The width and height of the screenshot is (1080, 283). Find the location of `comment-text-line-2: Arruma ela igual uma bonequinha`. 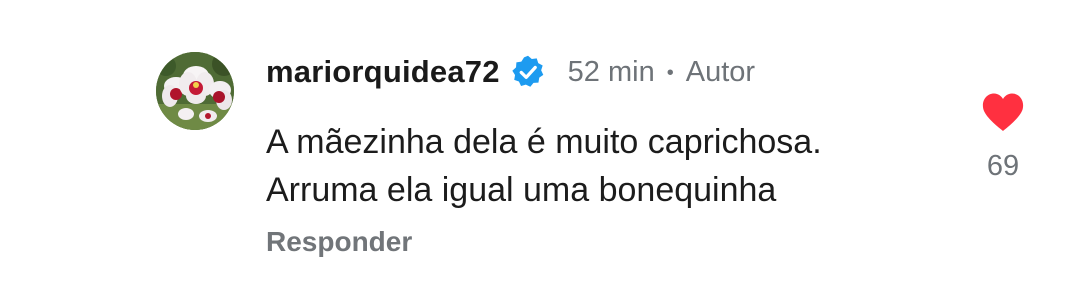

comment-text-line-2: Arruma ela igual uma bonequinha is located at coordinates (521, 190).